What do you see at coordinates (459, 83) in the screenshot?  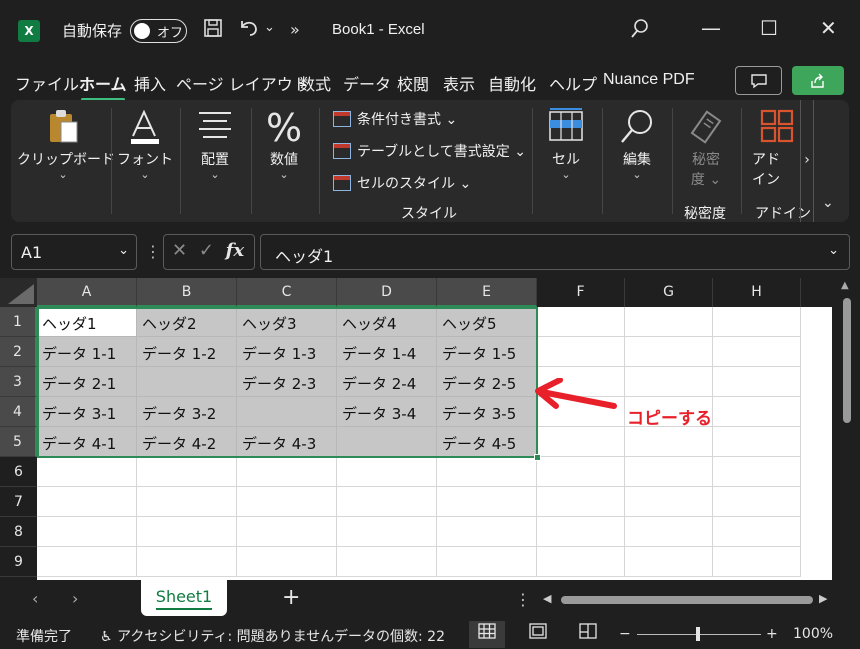 I see `tab-view: 表示` at bounding box center [459, 83].